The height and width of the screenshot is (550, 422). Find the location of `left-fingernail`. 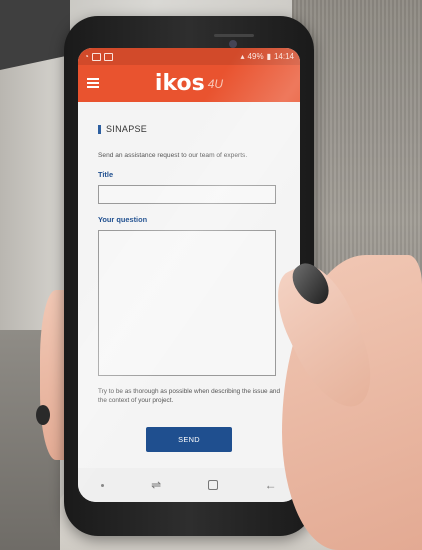

left-fingernail is located at coordinates (43, 415).